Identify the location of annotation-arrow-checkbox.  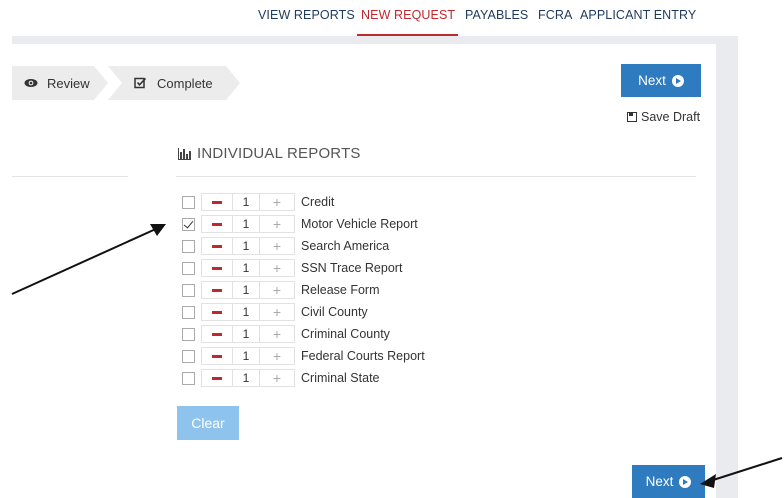
(88, 259).